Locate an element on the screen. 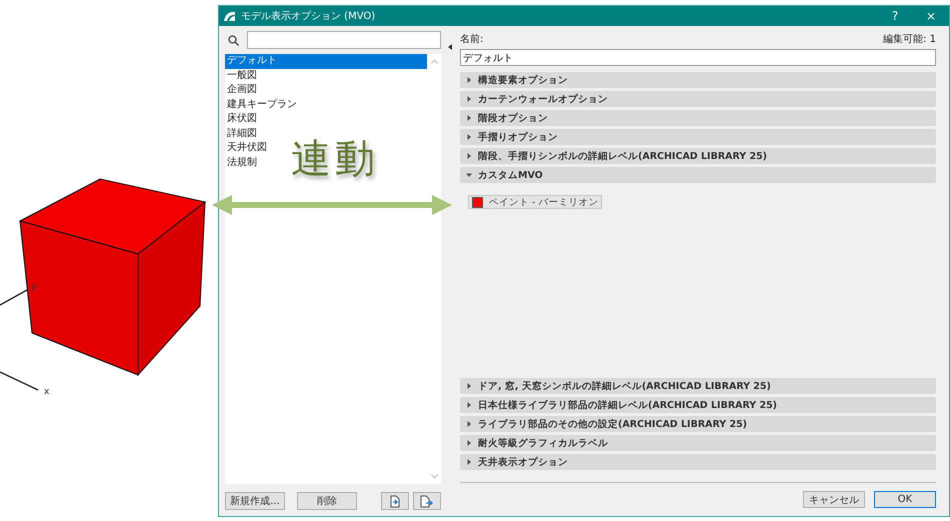 This screenshot has height=521, width=950. help-button: ? is located at coordinates (895, 16).